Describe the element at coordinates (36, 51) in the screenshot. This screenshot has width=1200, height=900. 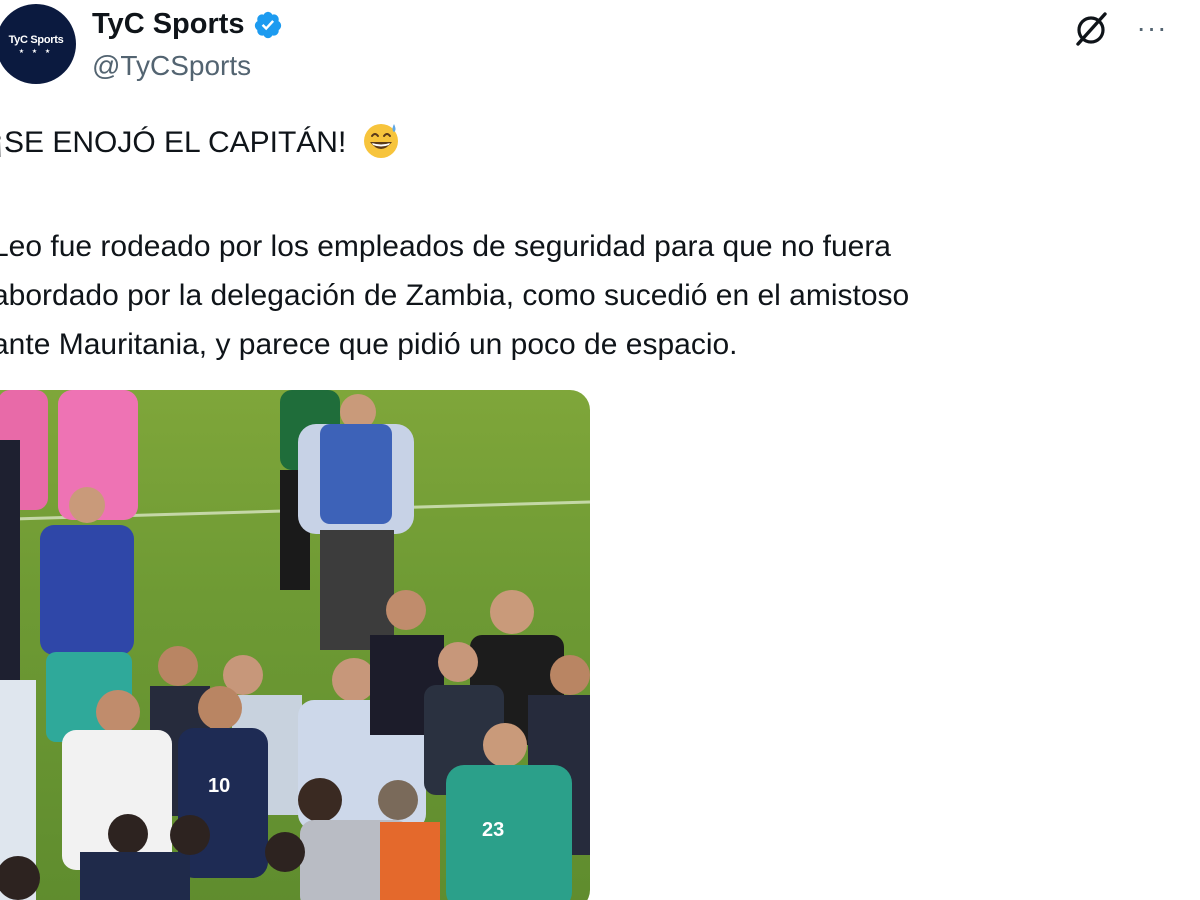
I see `avatar-logo-stars: ★ ★ ★` at that location.